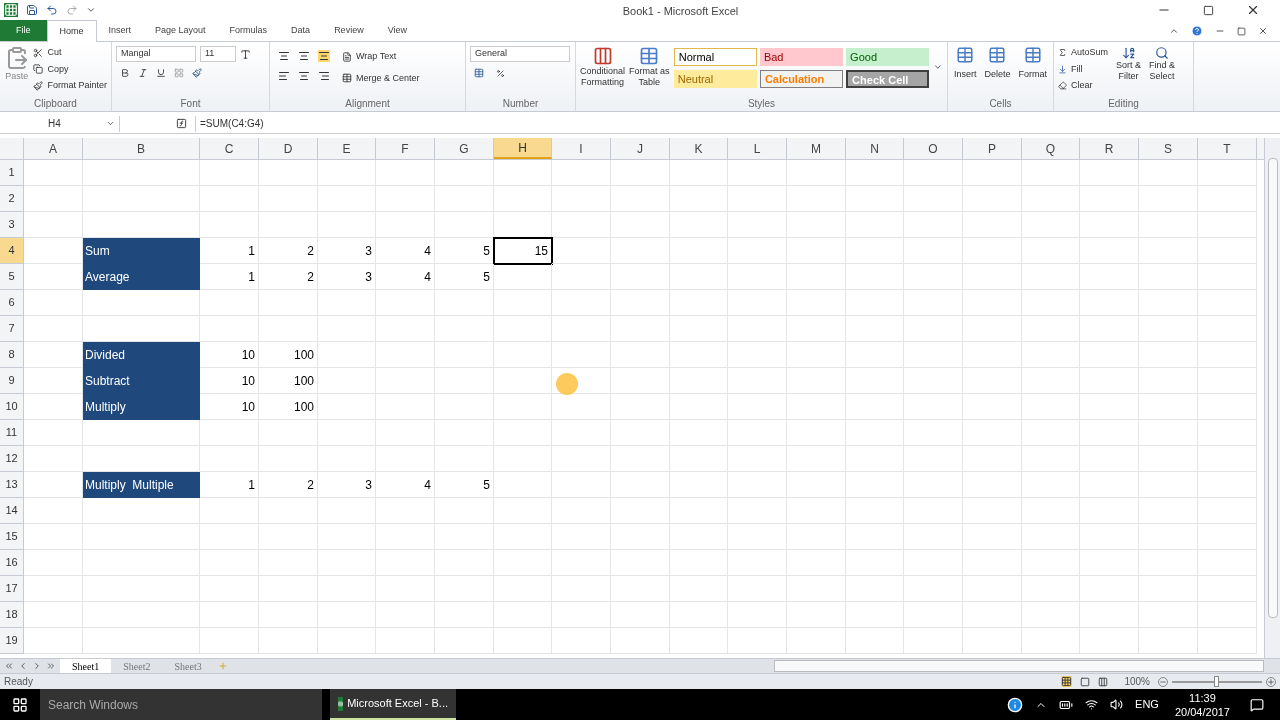 The height and width of the screenshot is (720, 1280). I want to click on row-header: 7, so click(12, 329).